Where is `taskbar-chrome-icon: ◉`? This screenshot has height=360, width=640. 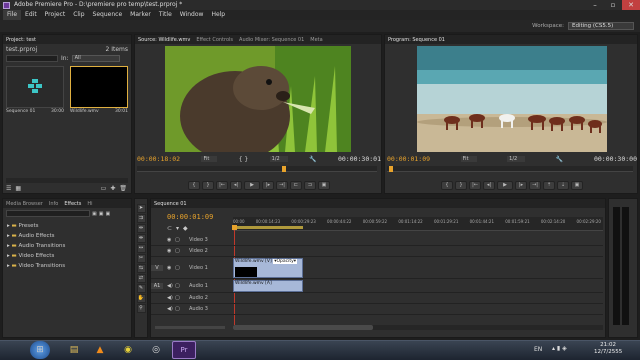
taskbar-chrome-icon: ◉ is located at coordinates (128, 350).